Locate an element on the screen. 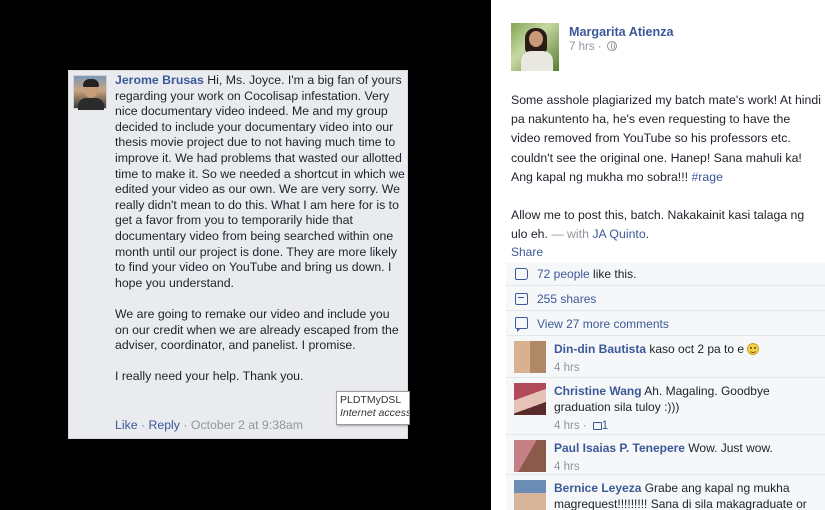 The width and height of the screenshot is (825, 510). thumbs-up-icon is located at coordinates (521, 274).